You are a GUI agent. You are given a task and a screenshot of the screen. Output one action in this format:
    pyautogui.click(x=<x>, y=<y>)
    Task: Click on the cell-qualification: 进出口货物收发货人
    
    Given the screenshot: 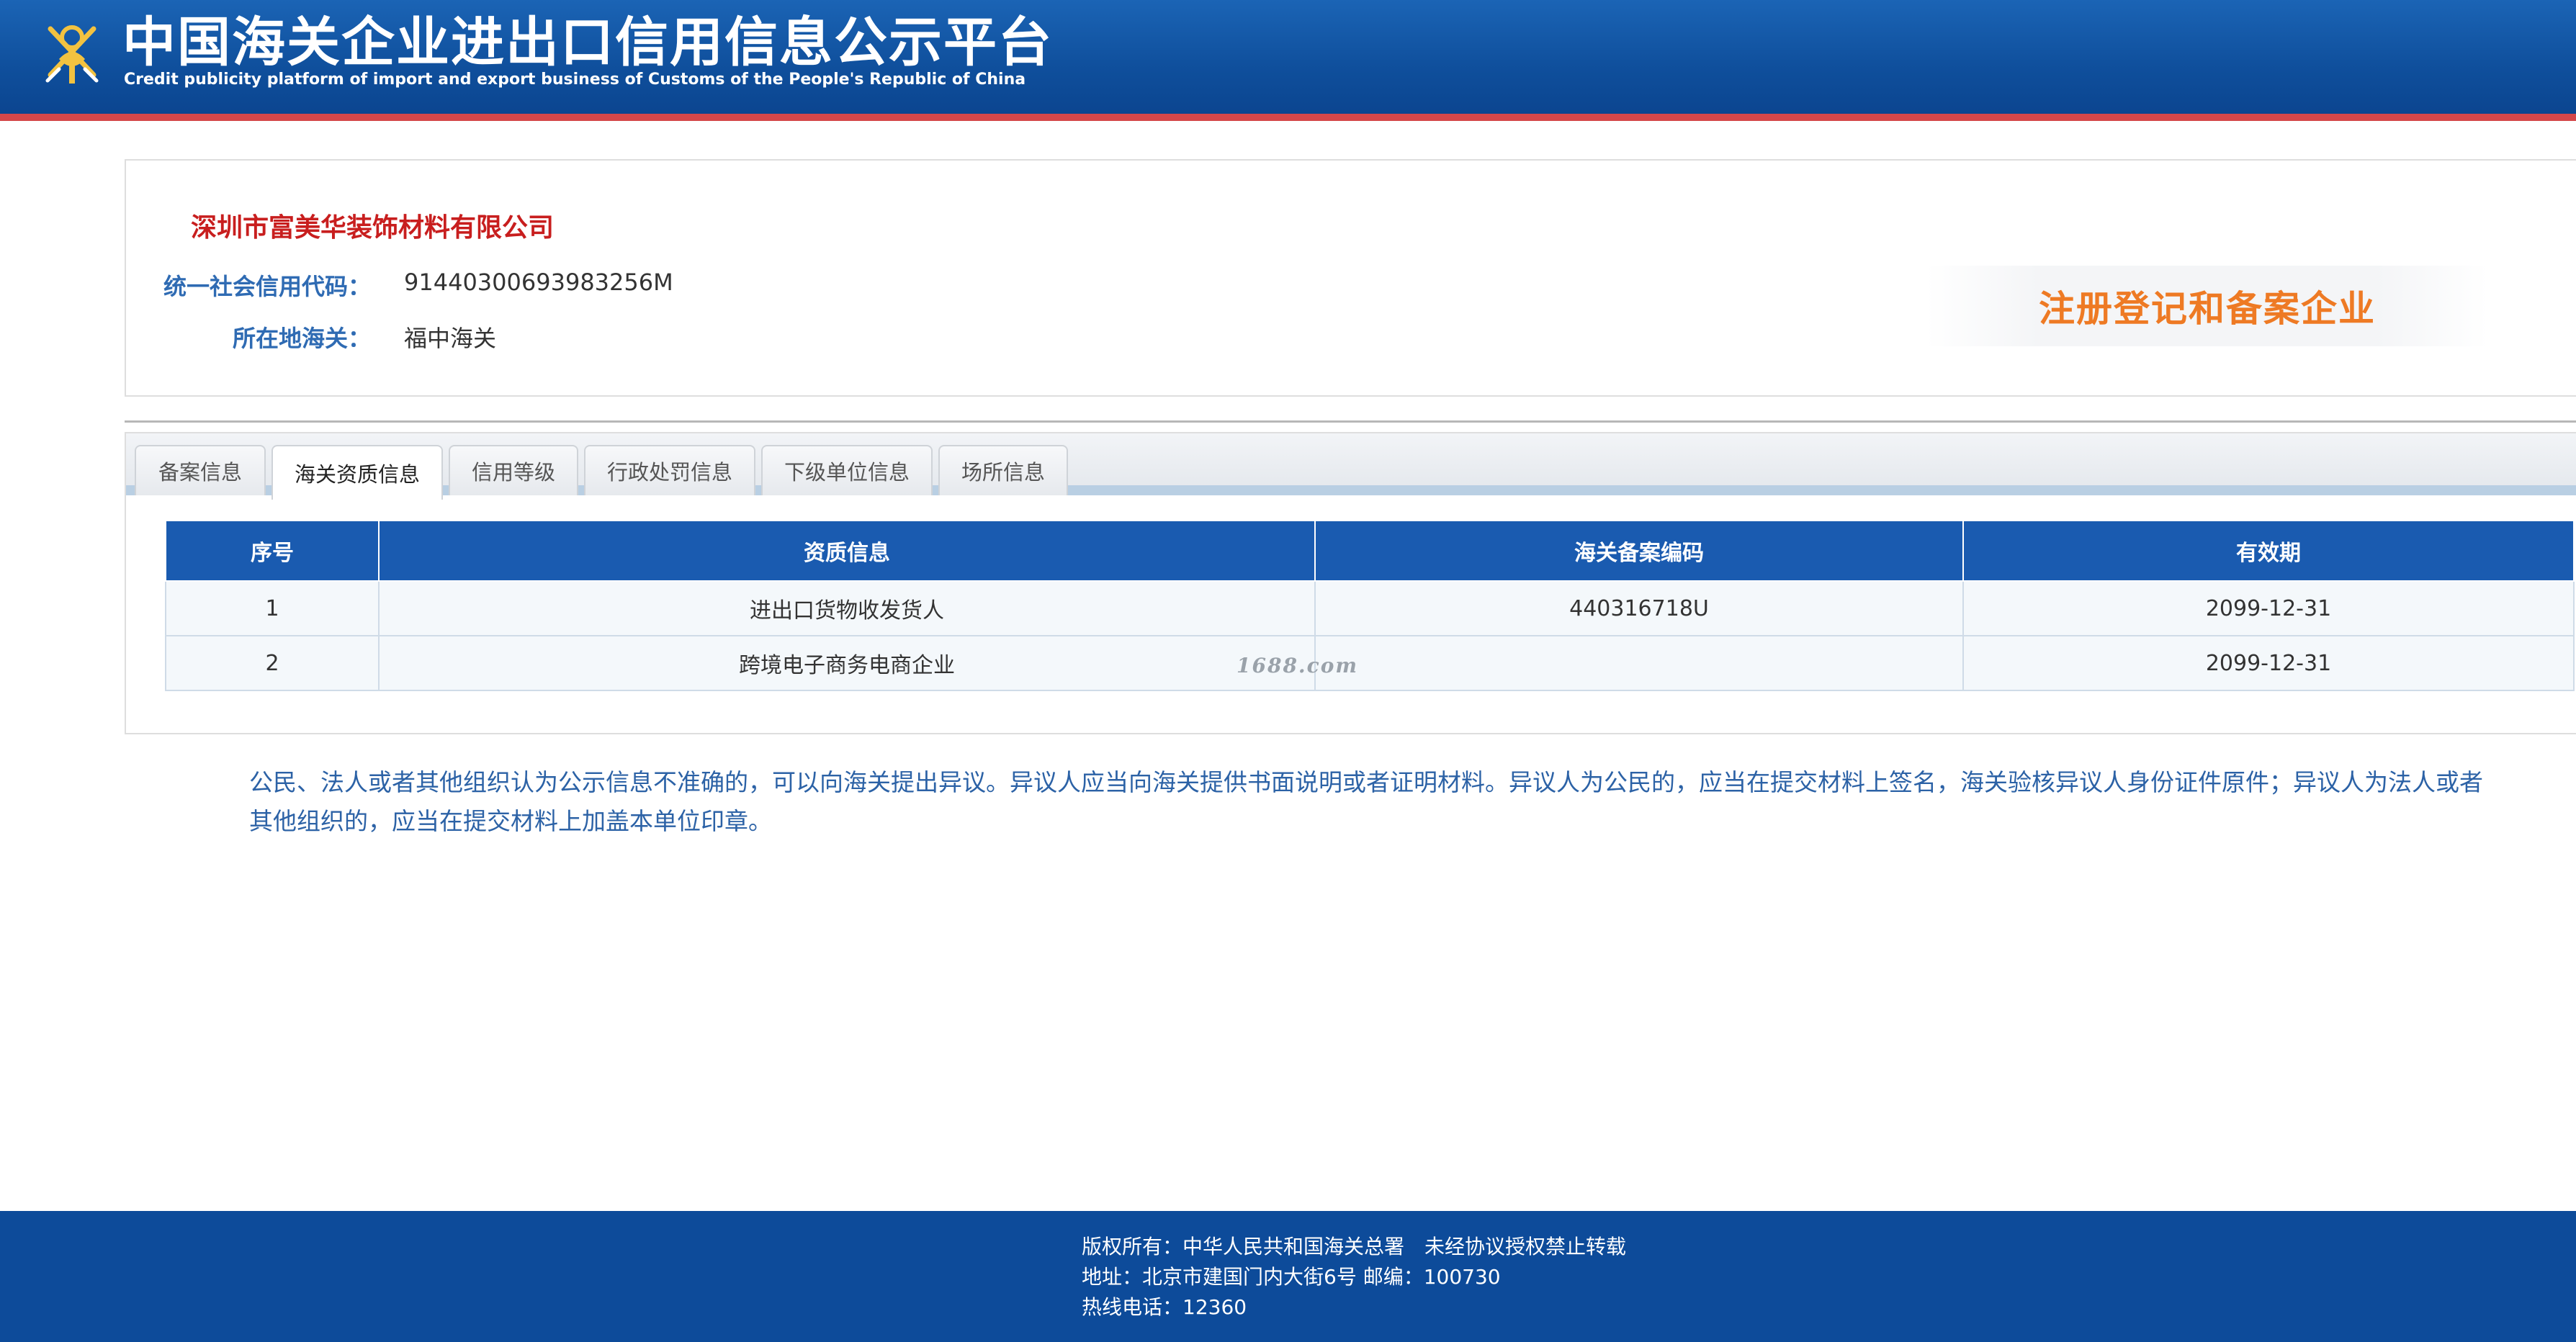 What is the action you would take?
    pyautogui.click(x=847, y=608)
    